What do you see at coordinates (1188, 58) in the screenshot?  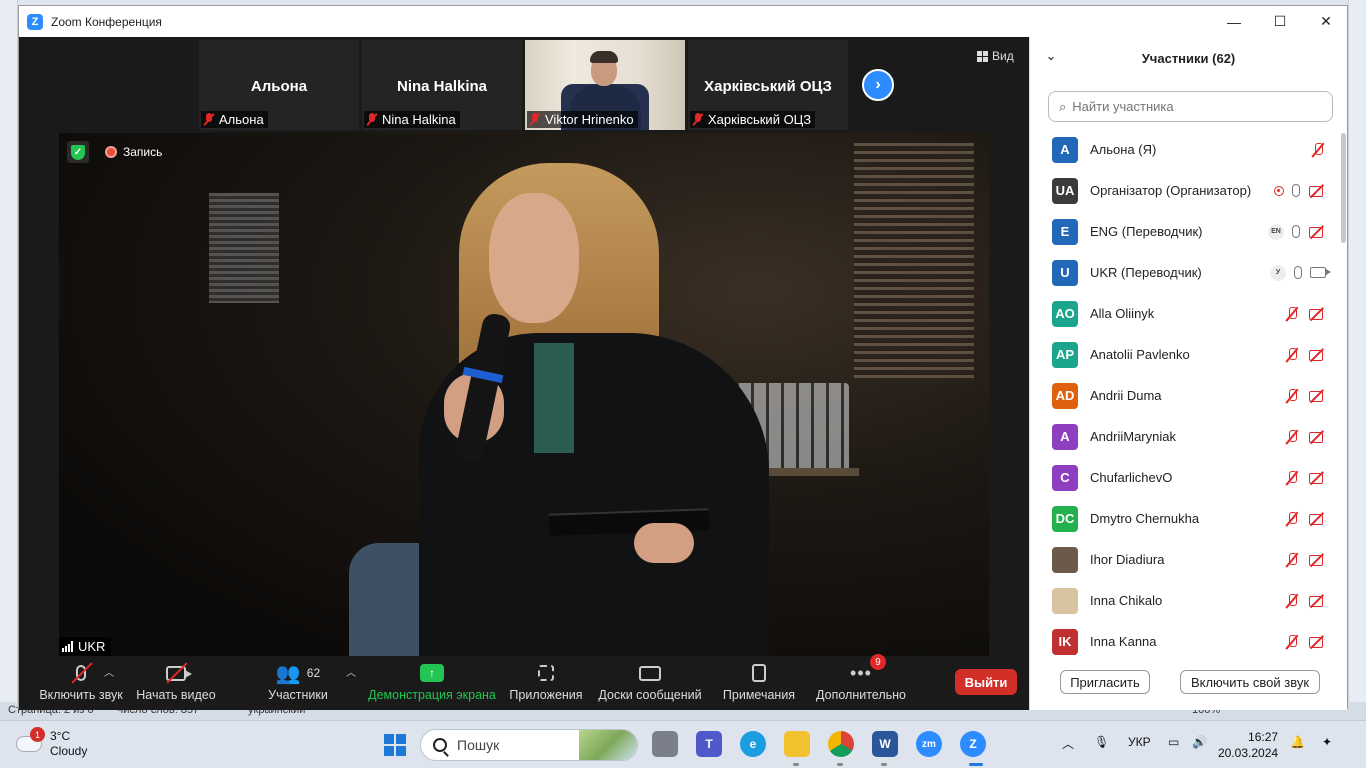 I see `participants-title: Участники (62)` at bounding box center [1188, 58].